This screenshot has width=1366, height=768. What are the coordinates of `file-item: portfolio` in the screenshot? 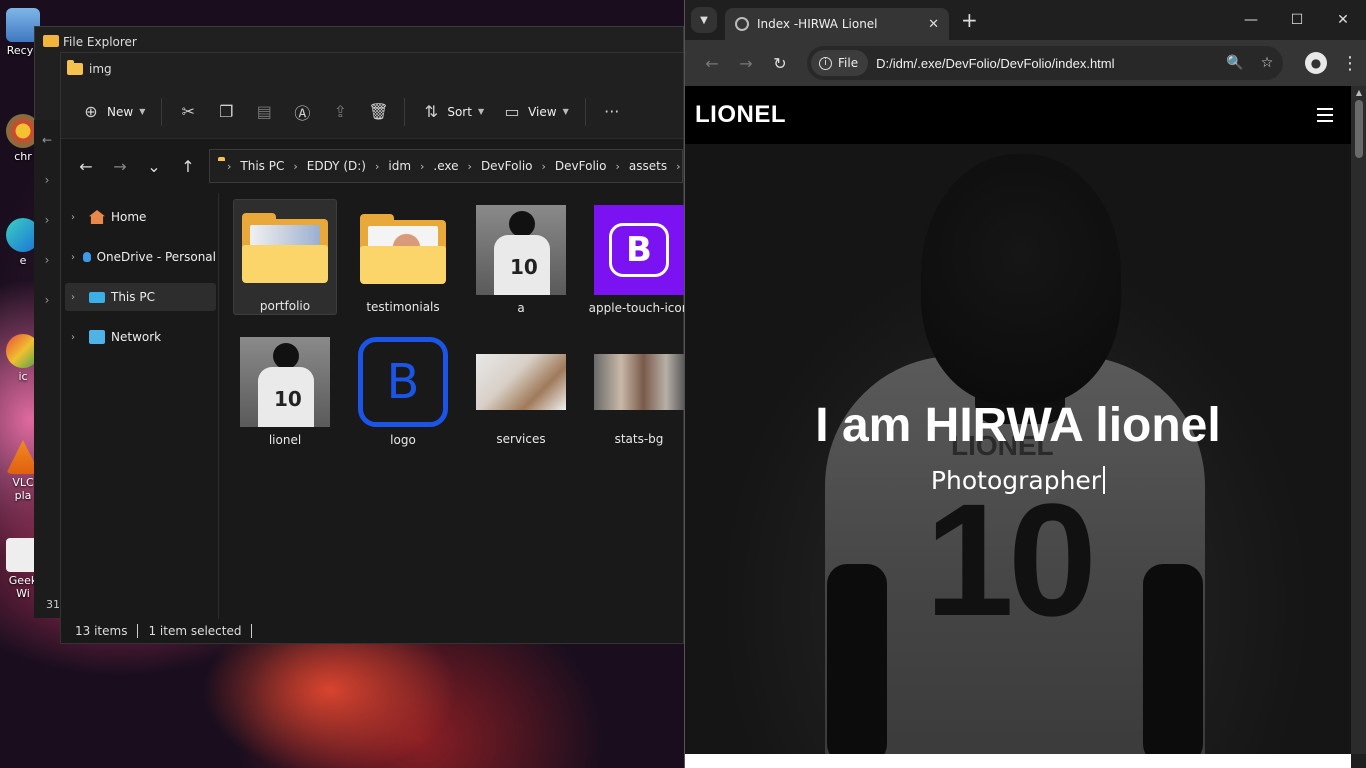 It's located at (285, 257).